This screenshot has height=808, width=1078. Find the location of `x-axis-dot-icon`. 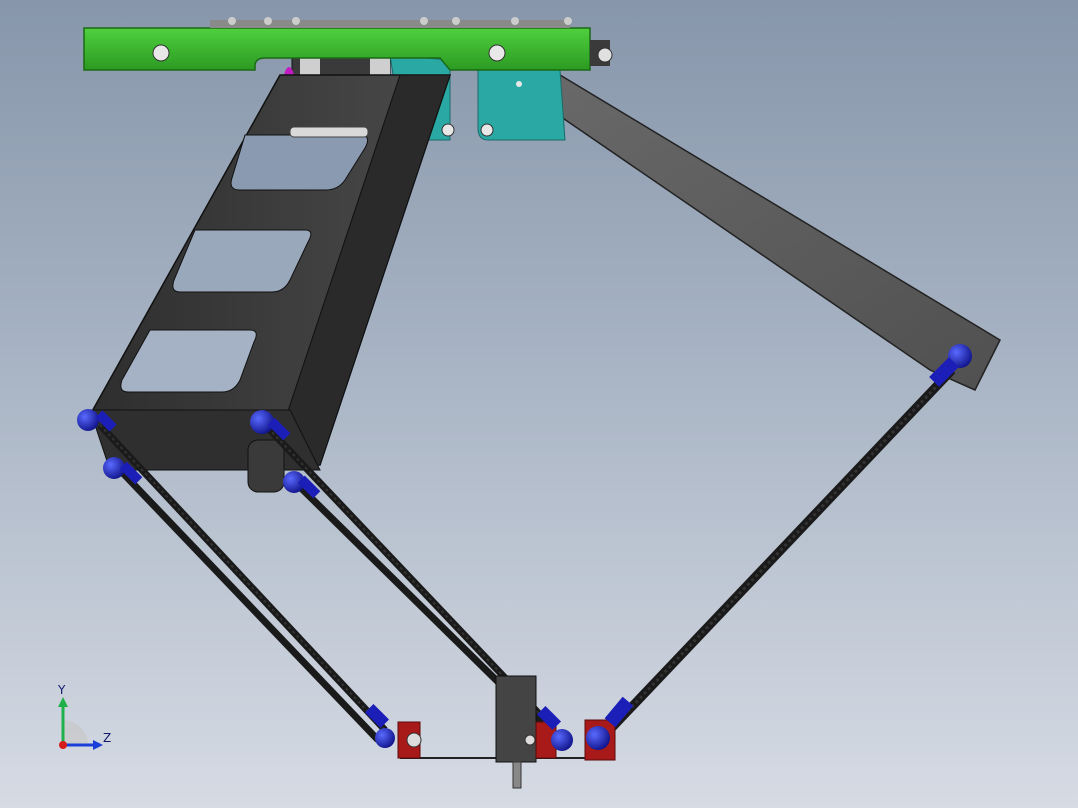

x-axis-dot-icon is located at coordinates (63, 745).